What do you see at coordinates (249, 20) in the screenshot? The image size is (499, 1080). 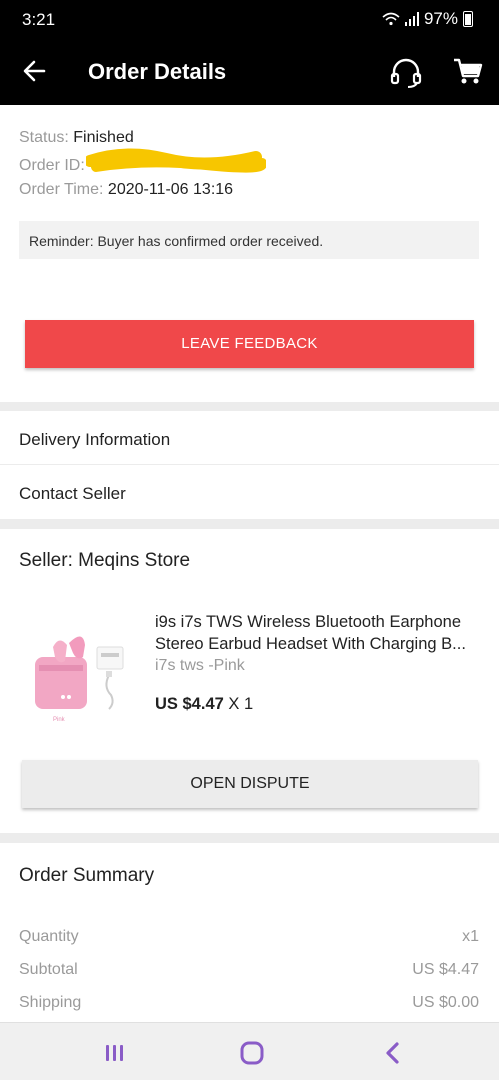 I see `status-bar: 3:21 97%` at bounding box center [249, 20].